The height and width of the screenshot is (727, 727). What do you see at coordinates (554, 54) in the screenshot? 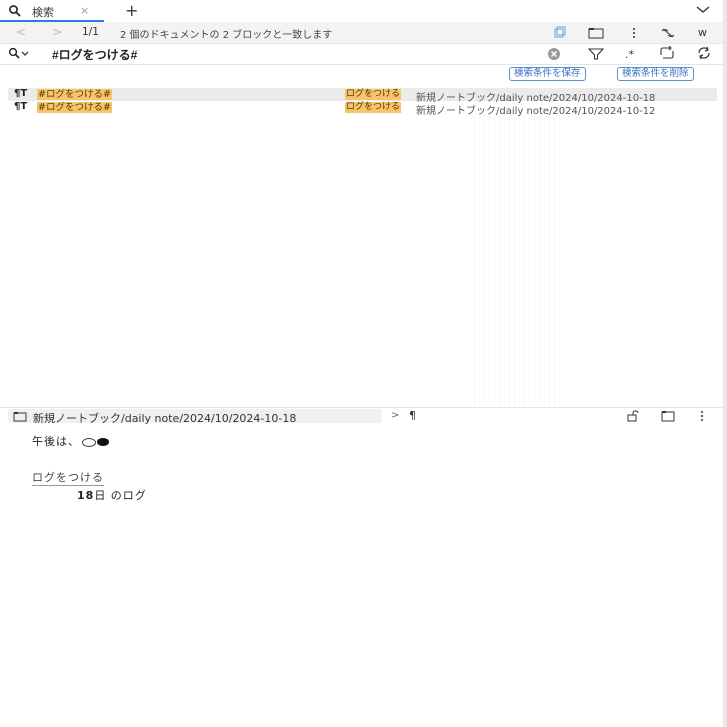
I see `clear-icon` at bounding box center [554, 54].